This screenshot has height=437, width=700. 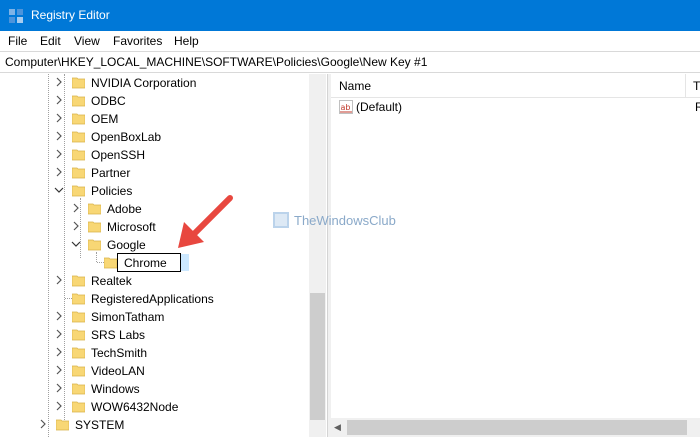 I want to click on list-scrollbar-thumb, so click(x=517, y=427).